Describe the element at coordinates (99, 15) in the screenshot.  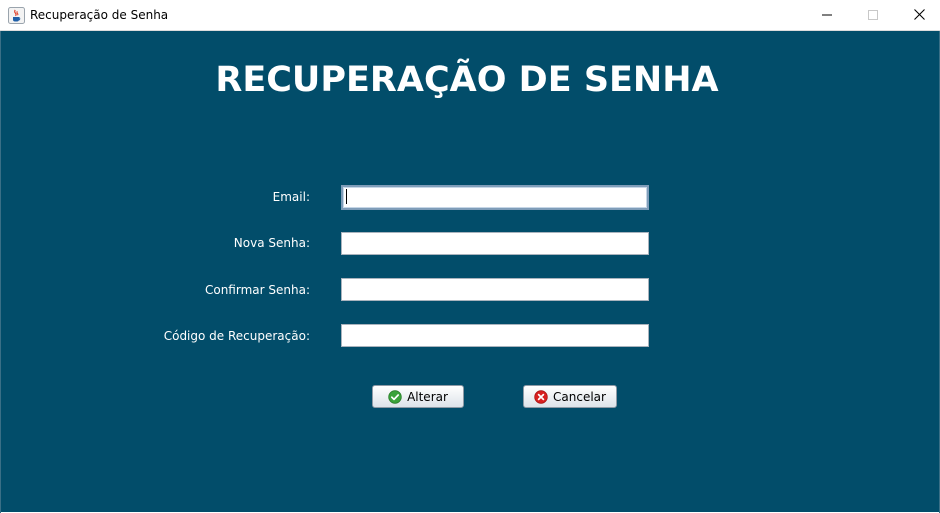
I see `window-title: Recuperação de Senha` at that location.